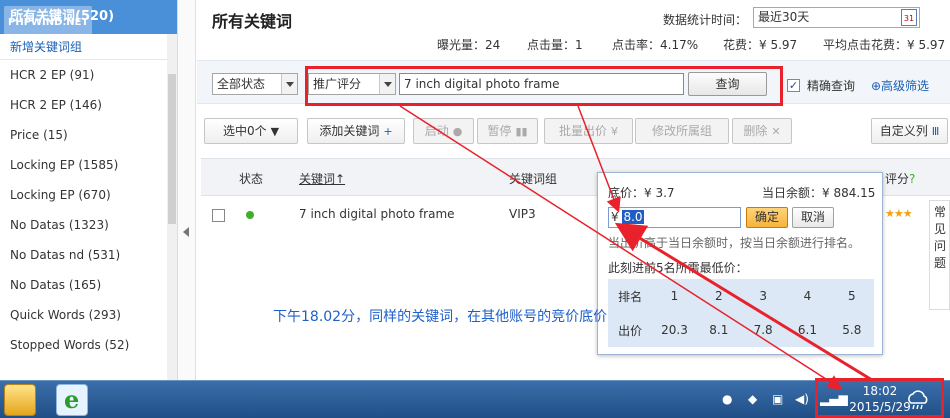 The width and height of the screenshot is (950, 418). What do you see at coordinates (918, 400) in the screenshot?
I see `weather-cloud-icon` at bounding box center [918, 400].